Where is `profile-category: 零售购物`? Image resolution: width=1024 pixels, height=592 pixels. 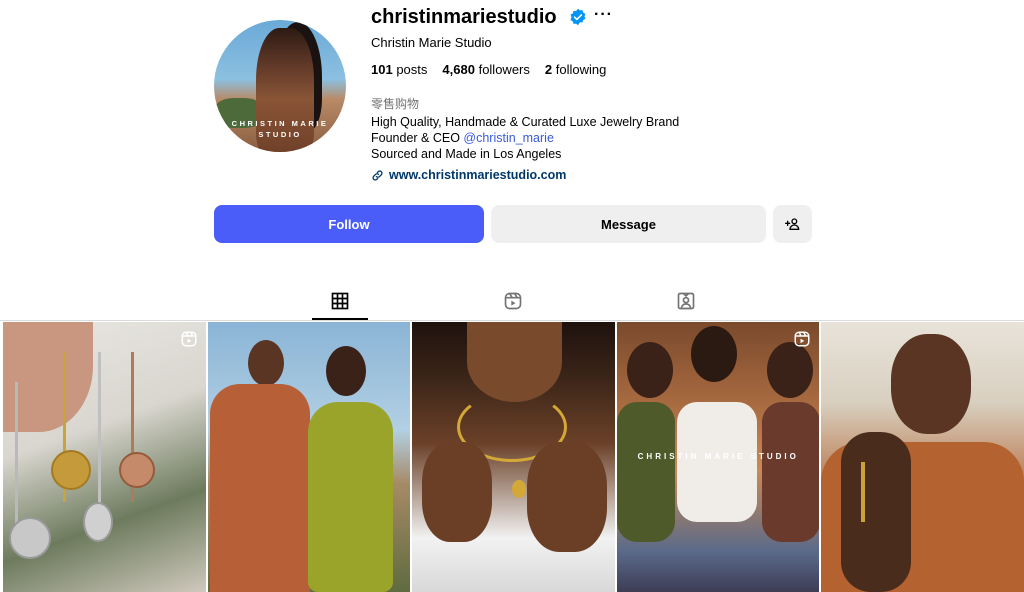 profile-category: 零售购物 is located at coordinates (395, 104).